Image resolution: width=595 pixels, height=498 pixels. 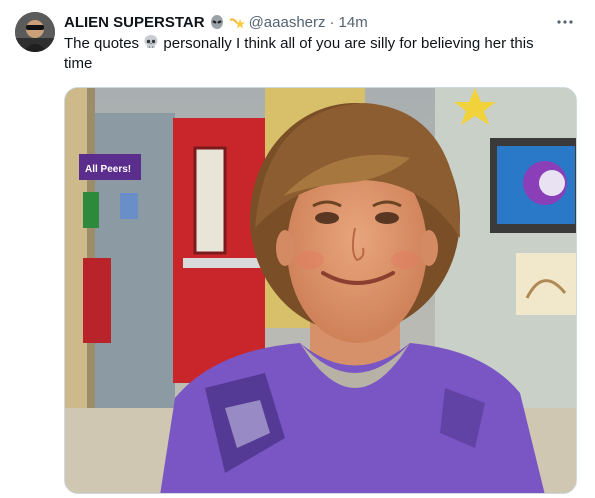 What do you see at coordinates (102, 43) in the screenshot?
I see `tweet-text-part-1: The quotes` at bounding box center [102, 43].